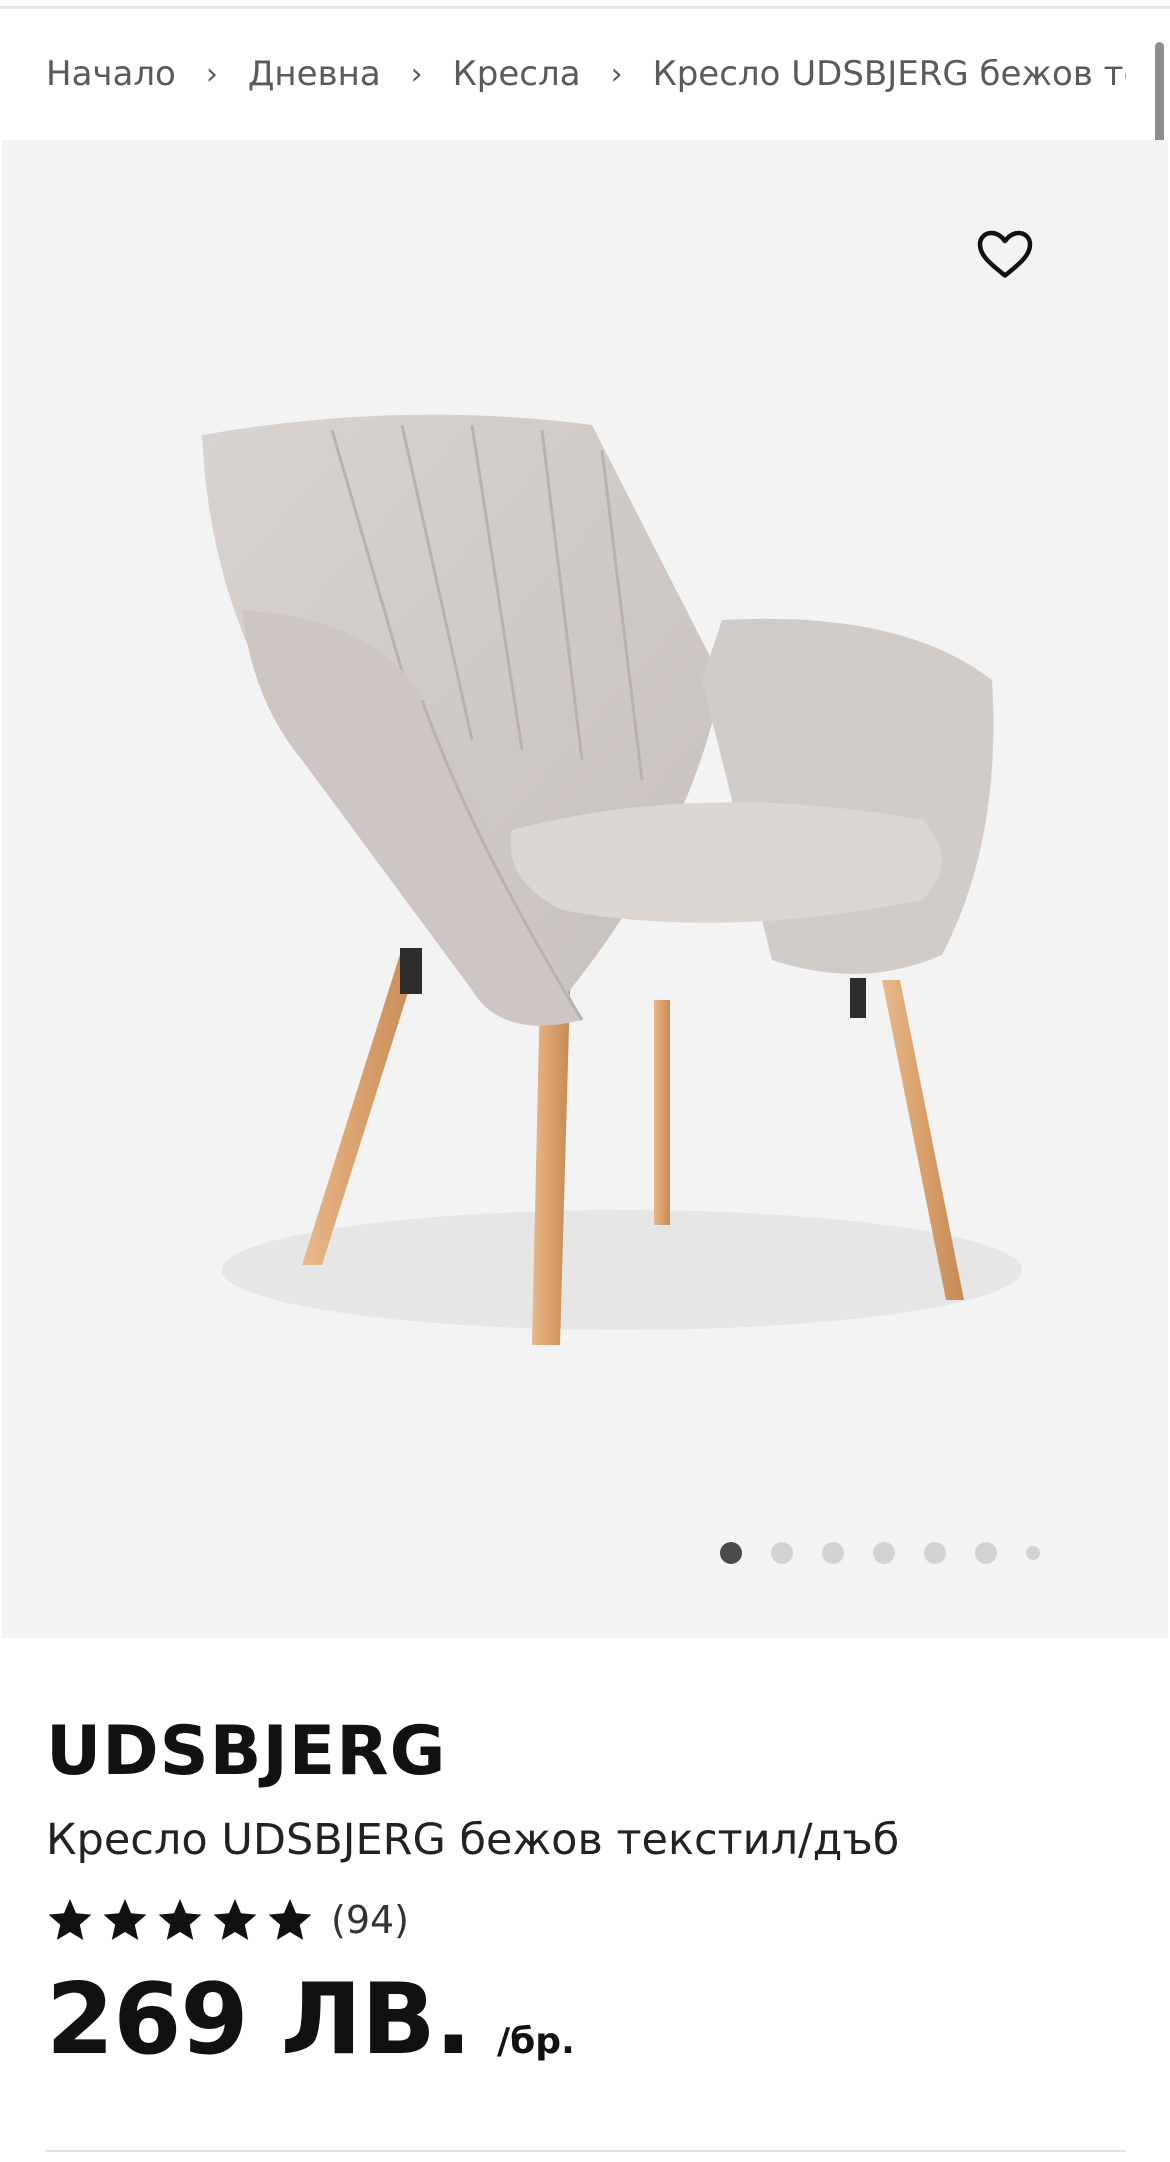 Image resolution: width=1170 pixels, height=2162 pixels. I want to click on rating-count: (94), so click(370, 1920).